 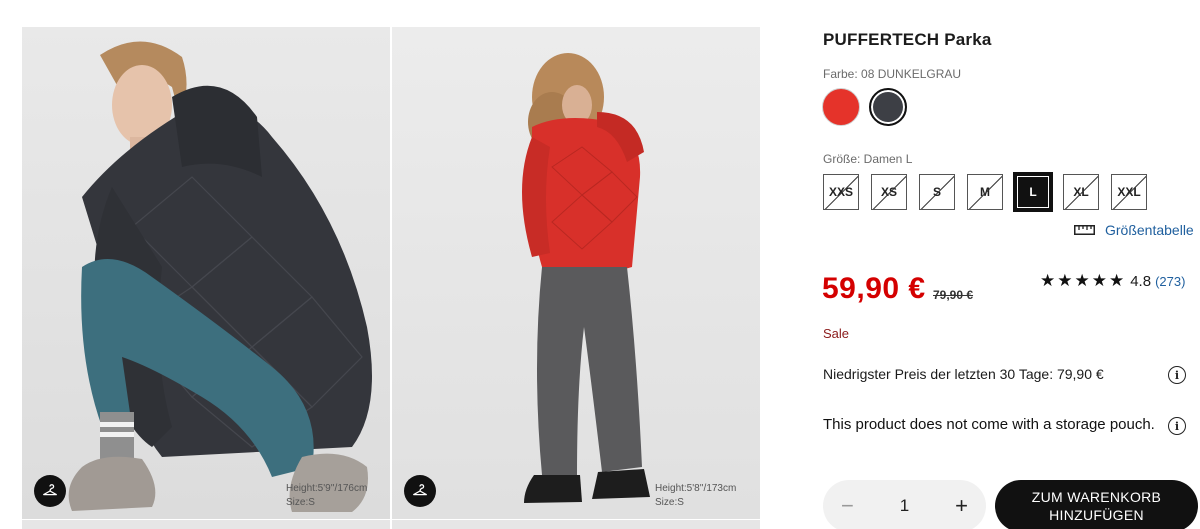 What do you see at coordinates (985, 192) in the screenshot?
I see `size-option-m: M` at bounding box center [985, 192].